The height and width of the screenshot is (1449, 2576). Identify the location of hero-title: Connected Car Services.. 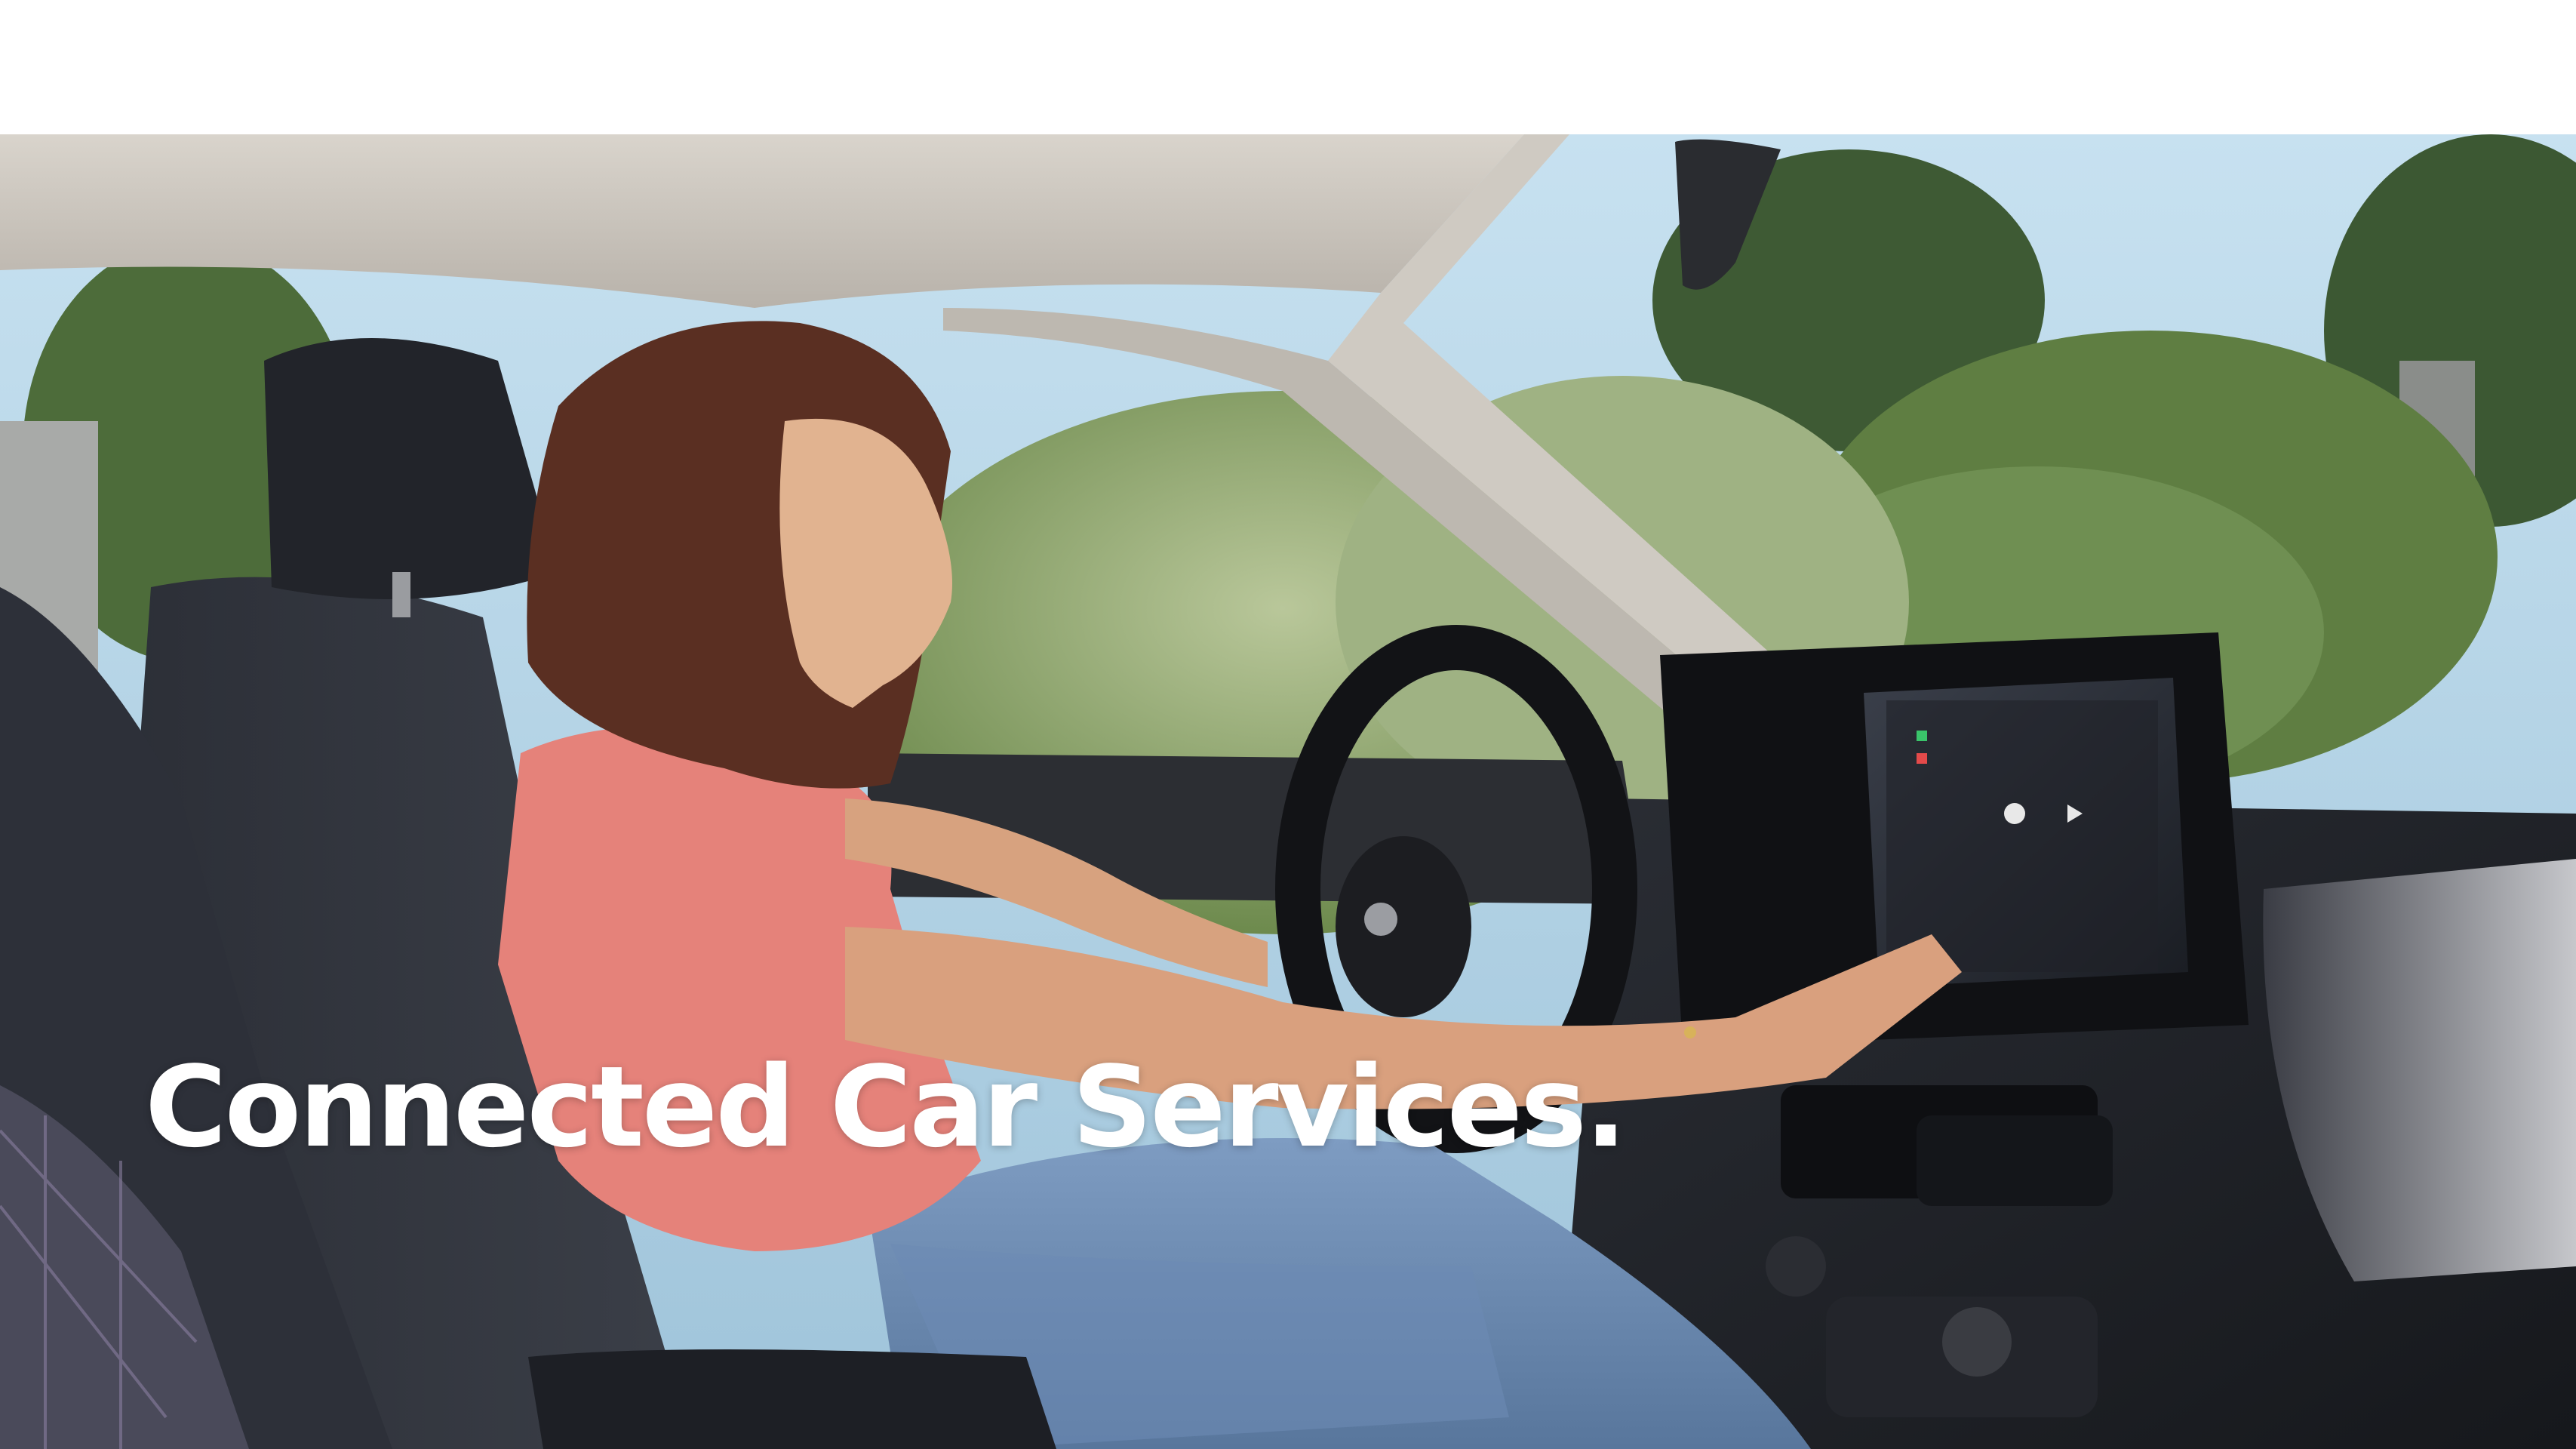
(886, 1107).